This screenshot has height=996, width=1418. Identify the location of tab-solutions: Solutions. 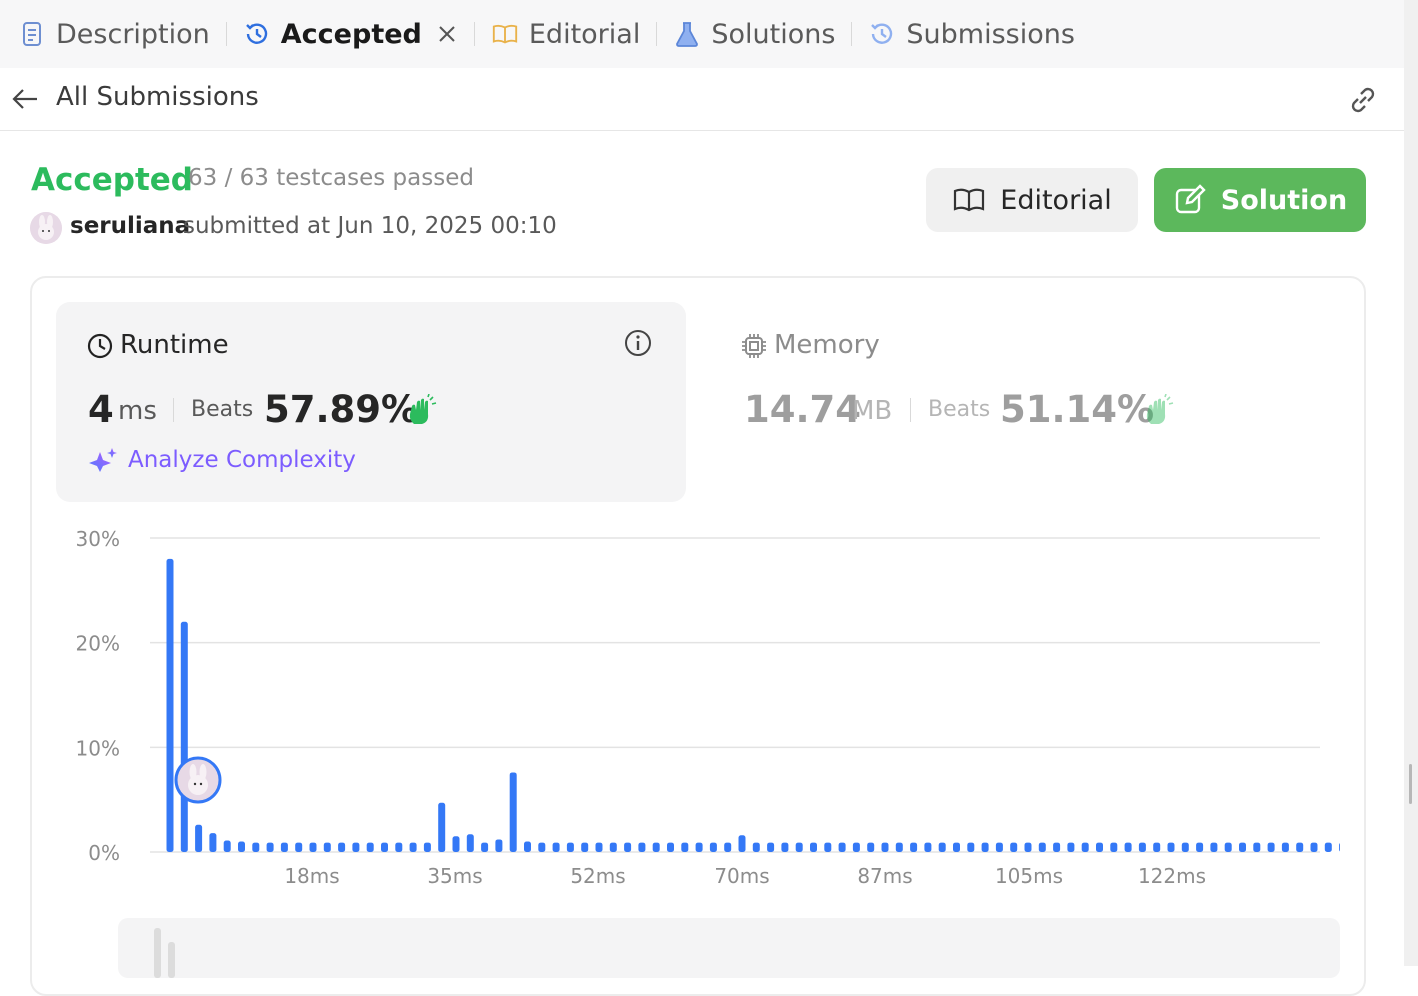
(754, 34).